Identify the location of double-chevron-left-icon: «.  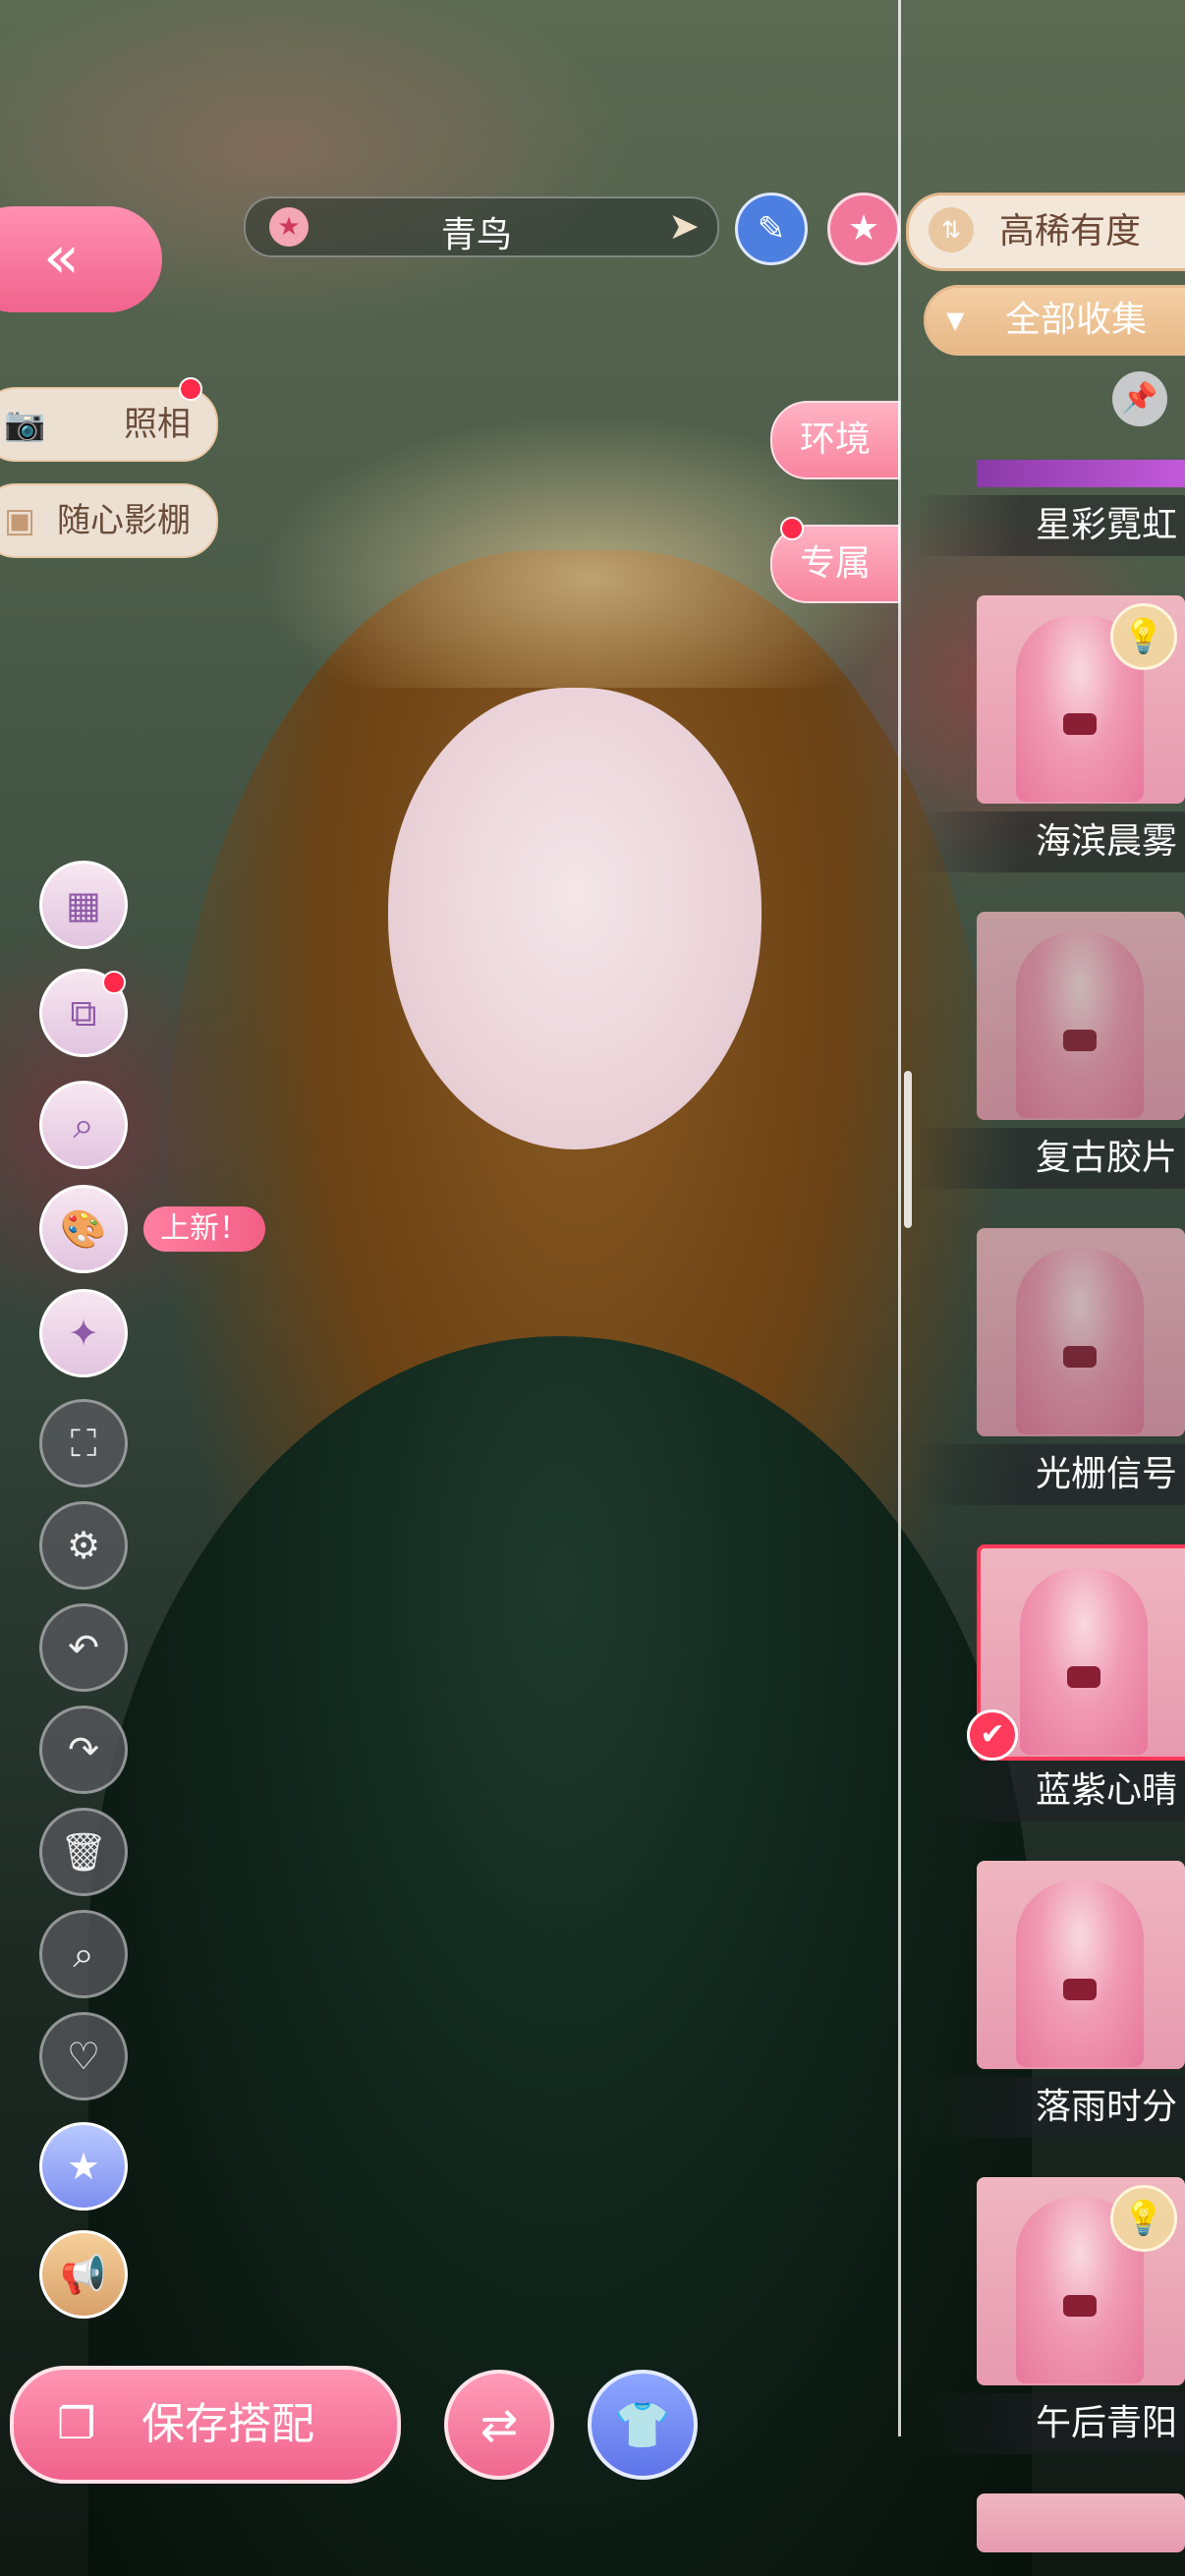
(62, 257).